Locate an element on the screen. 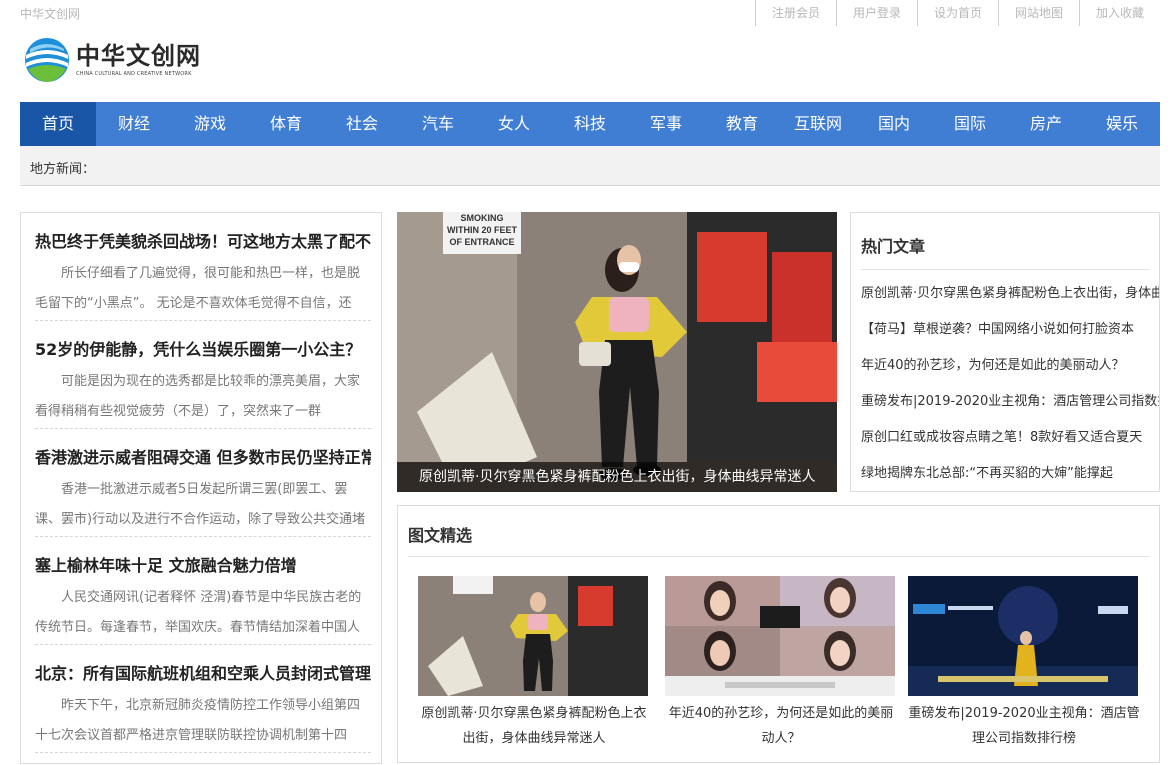  feature-caption: 原创凯蒂·贝尔穿黑色紧身裤配粉色上衣出街，身体曲线异常迷人 is located at coordinates (617, 477).